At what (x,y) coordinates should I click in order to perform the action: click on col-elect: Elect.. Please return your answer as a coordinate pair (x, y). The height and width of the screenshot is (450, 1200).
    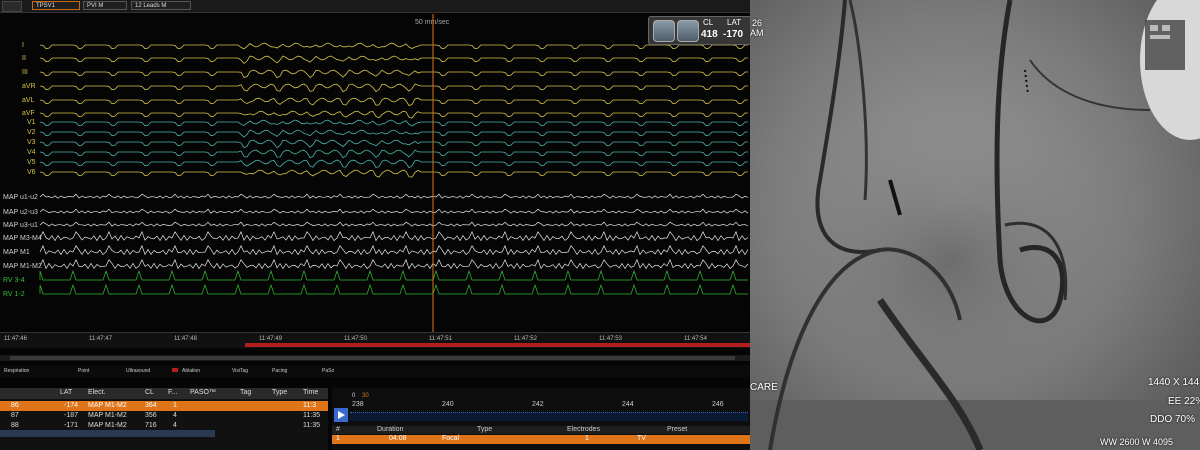
    Looking at the image, I should click on (97, 392).